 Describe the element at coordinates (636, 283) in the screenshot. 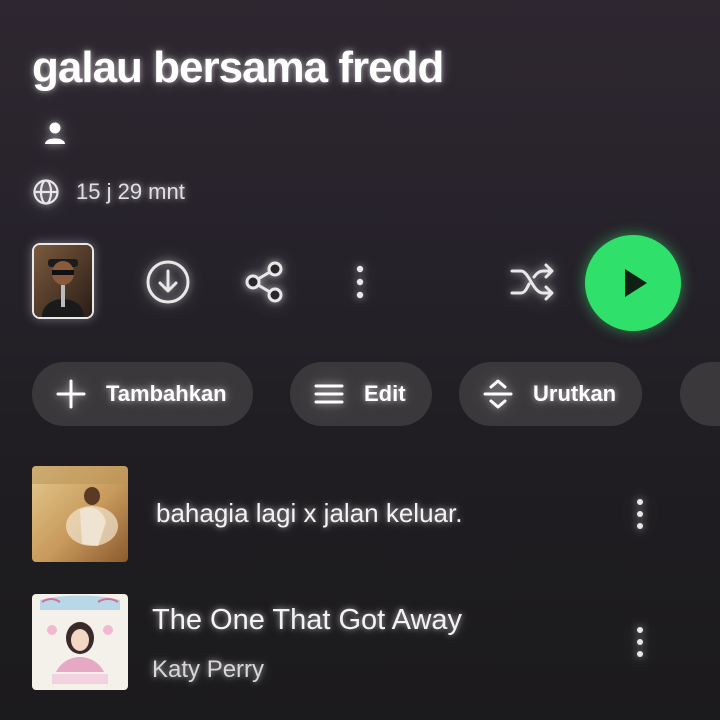

I see `play-icon` at that location.